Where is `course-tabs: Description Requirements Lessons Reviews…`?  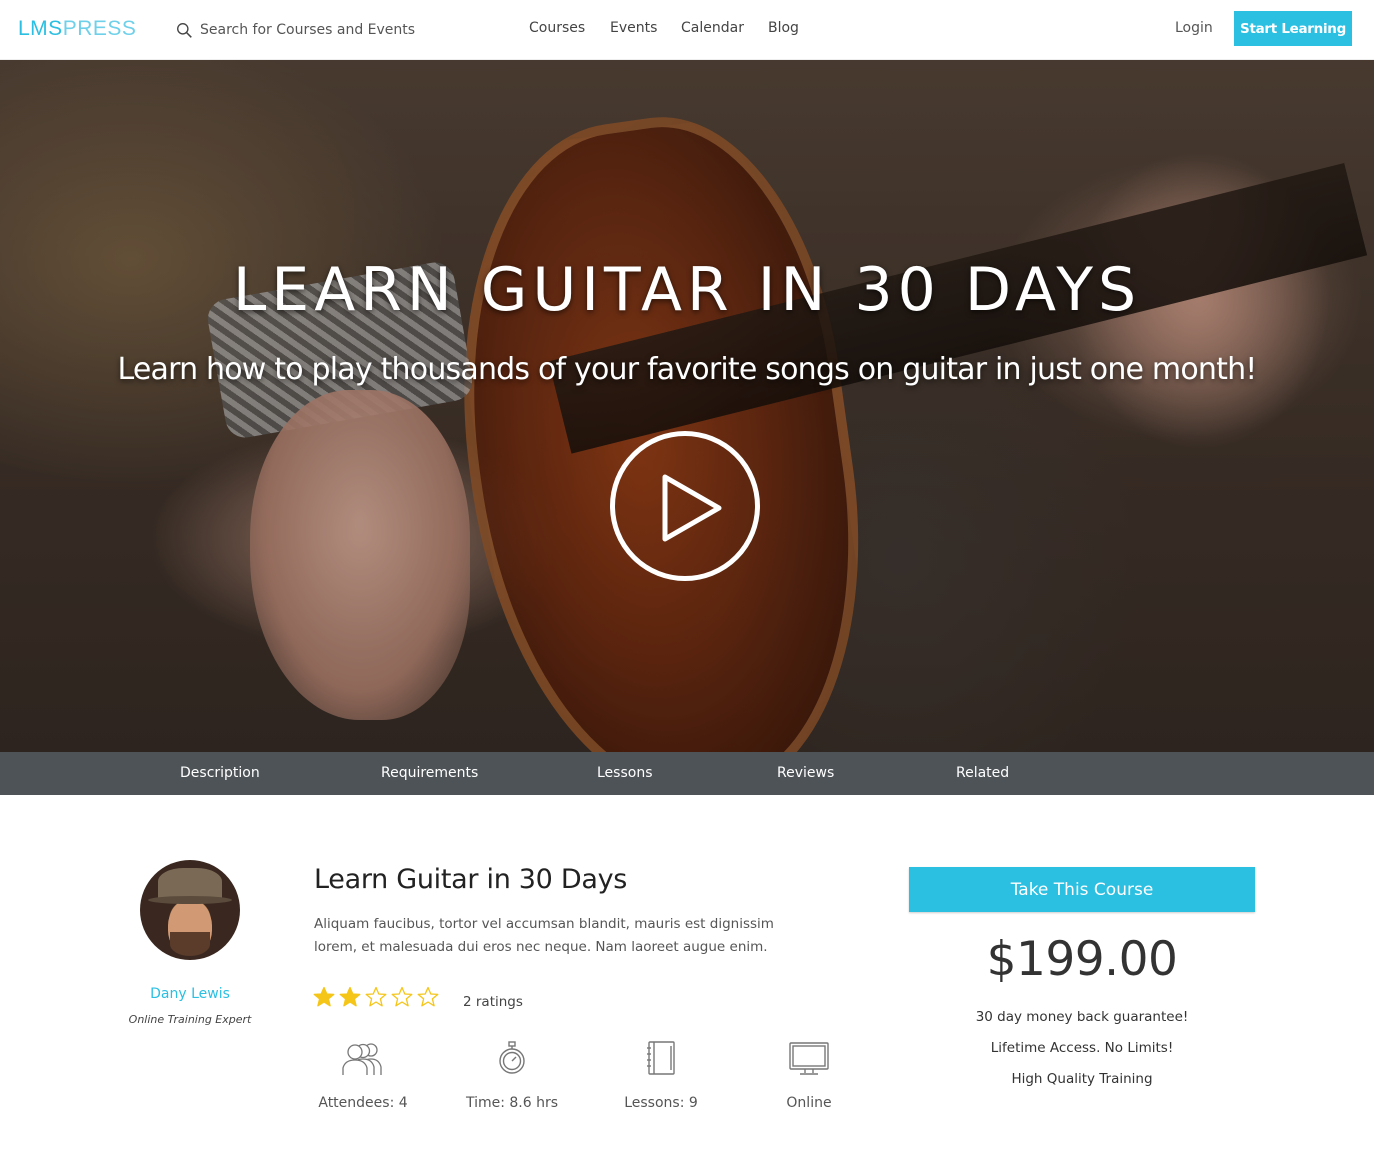 course-tabs: Description Requirements Lessons Reviews… is located at coordinates (687, 773).